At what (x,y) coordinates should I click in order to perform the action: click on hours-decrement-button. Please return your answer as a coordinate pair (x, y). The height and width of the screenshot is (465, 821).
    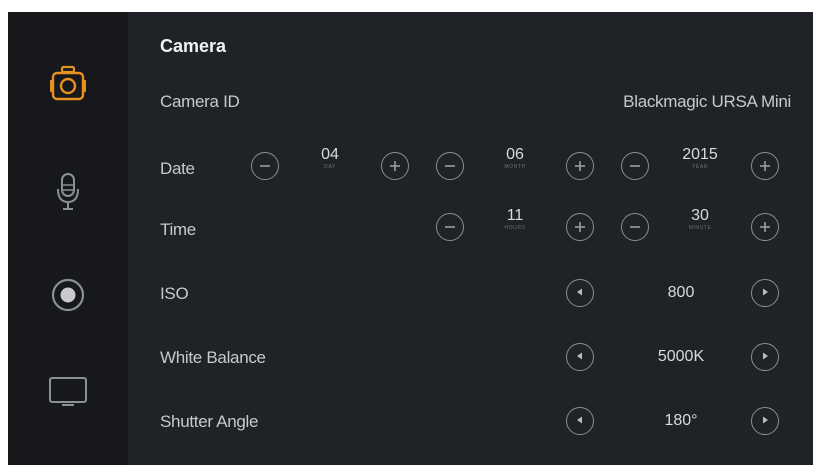
    Looking at the image, I should click on (450, 227).